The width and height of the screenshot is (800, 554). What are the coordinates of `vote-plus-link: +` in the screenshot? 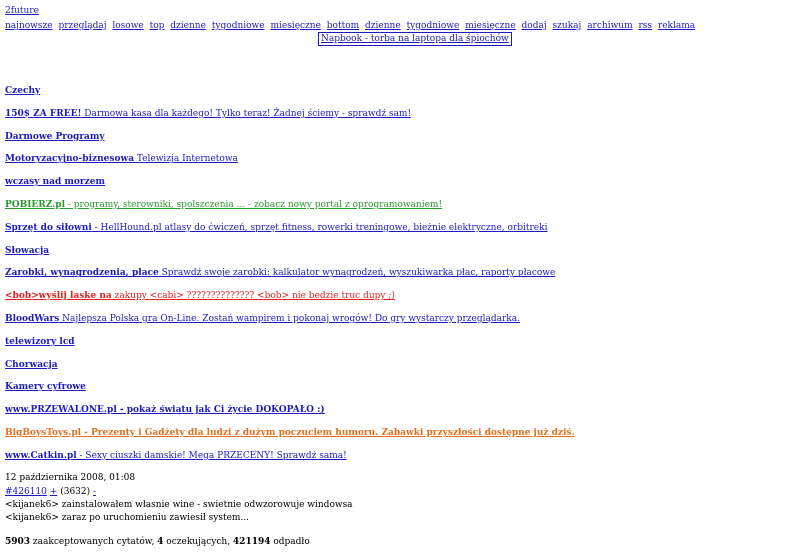 It's located at (54, 492).